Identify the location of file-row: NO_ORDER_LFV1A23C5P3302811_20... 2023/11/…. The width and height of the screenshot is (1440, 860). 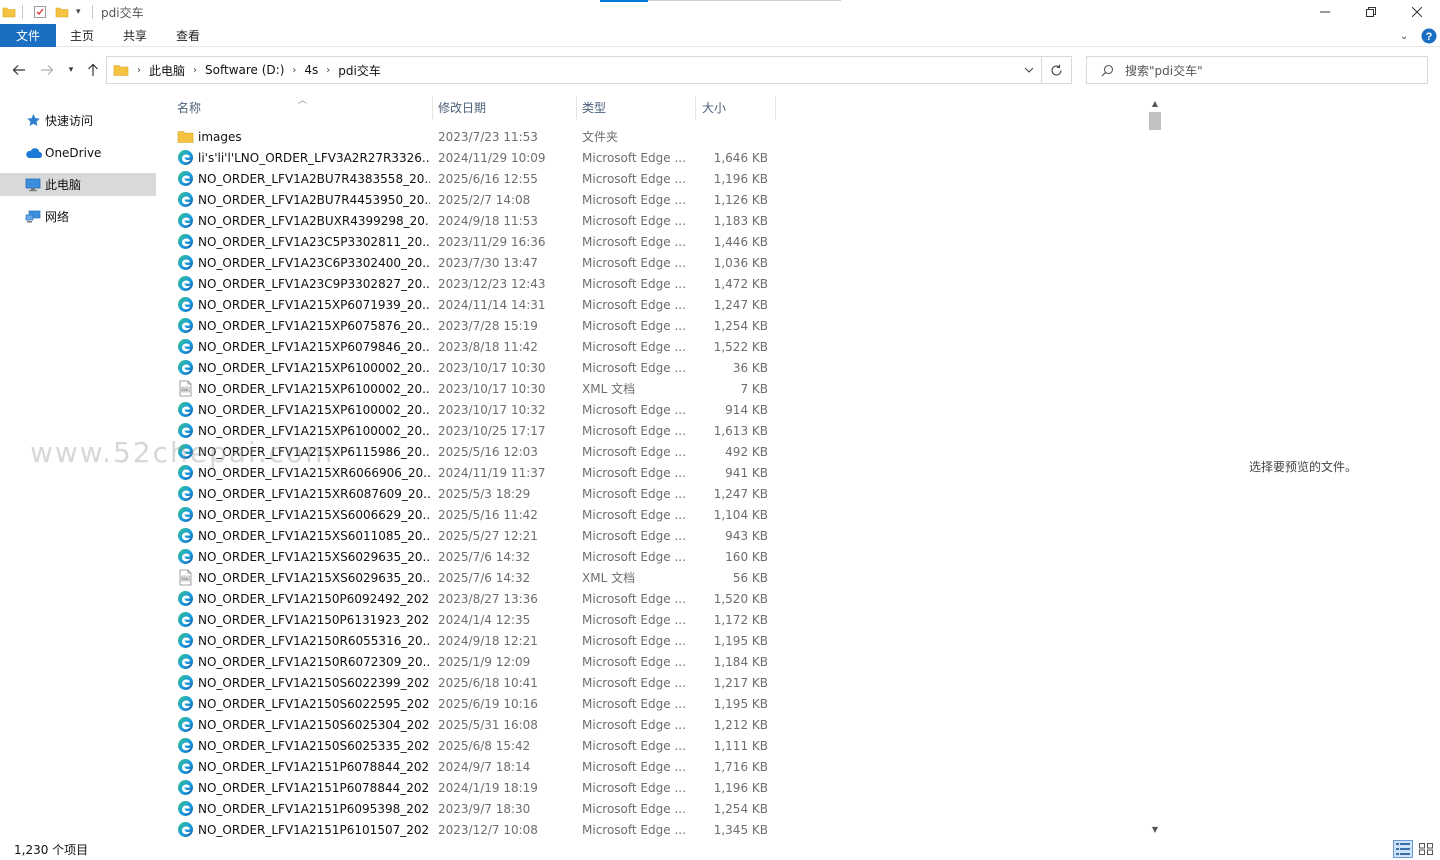
(652, 241).